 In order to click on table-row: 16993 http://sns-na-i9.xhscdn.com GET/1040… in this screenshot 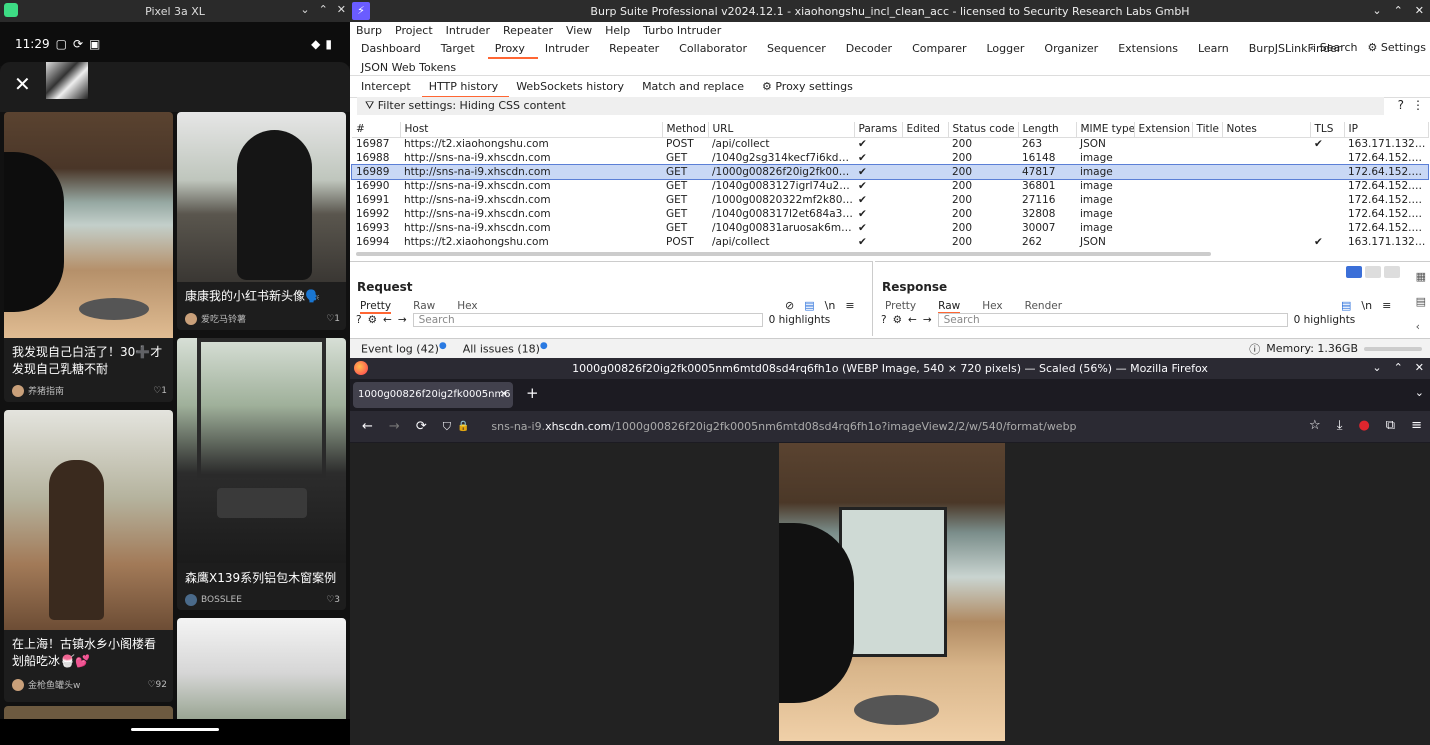, I will do `click(890, 228)`.